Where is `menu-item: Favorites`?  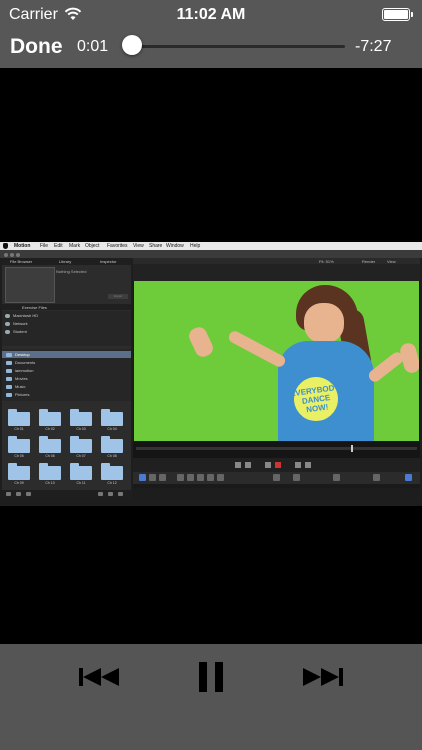
menu-item: Favorites is located at coordinates (117, 246).